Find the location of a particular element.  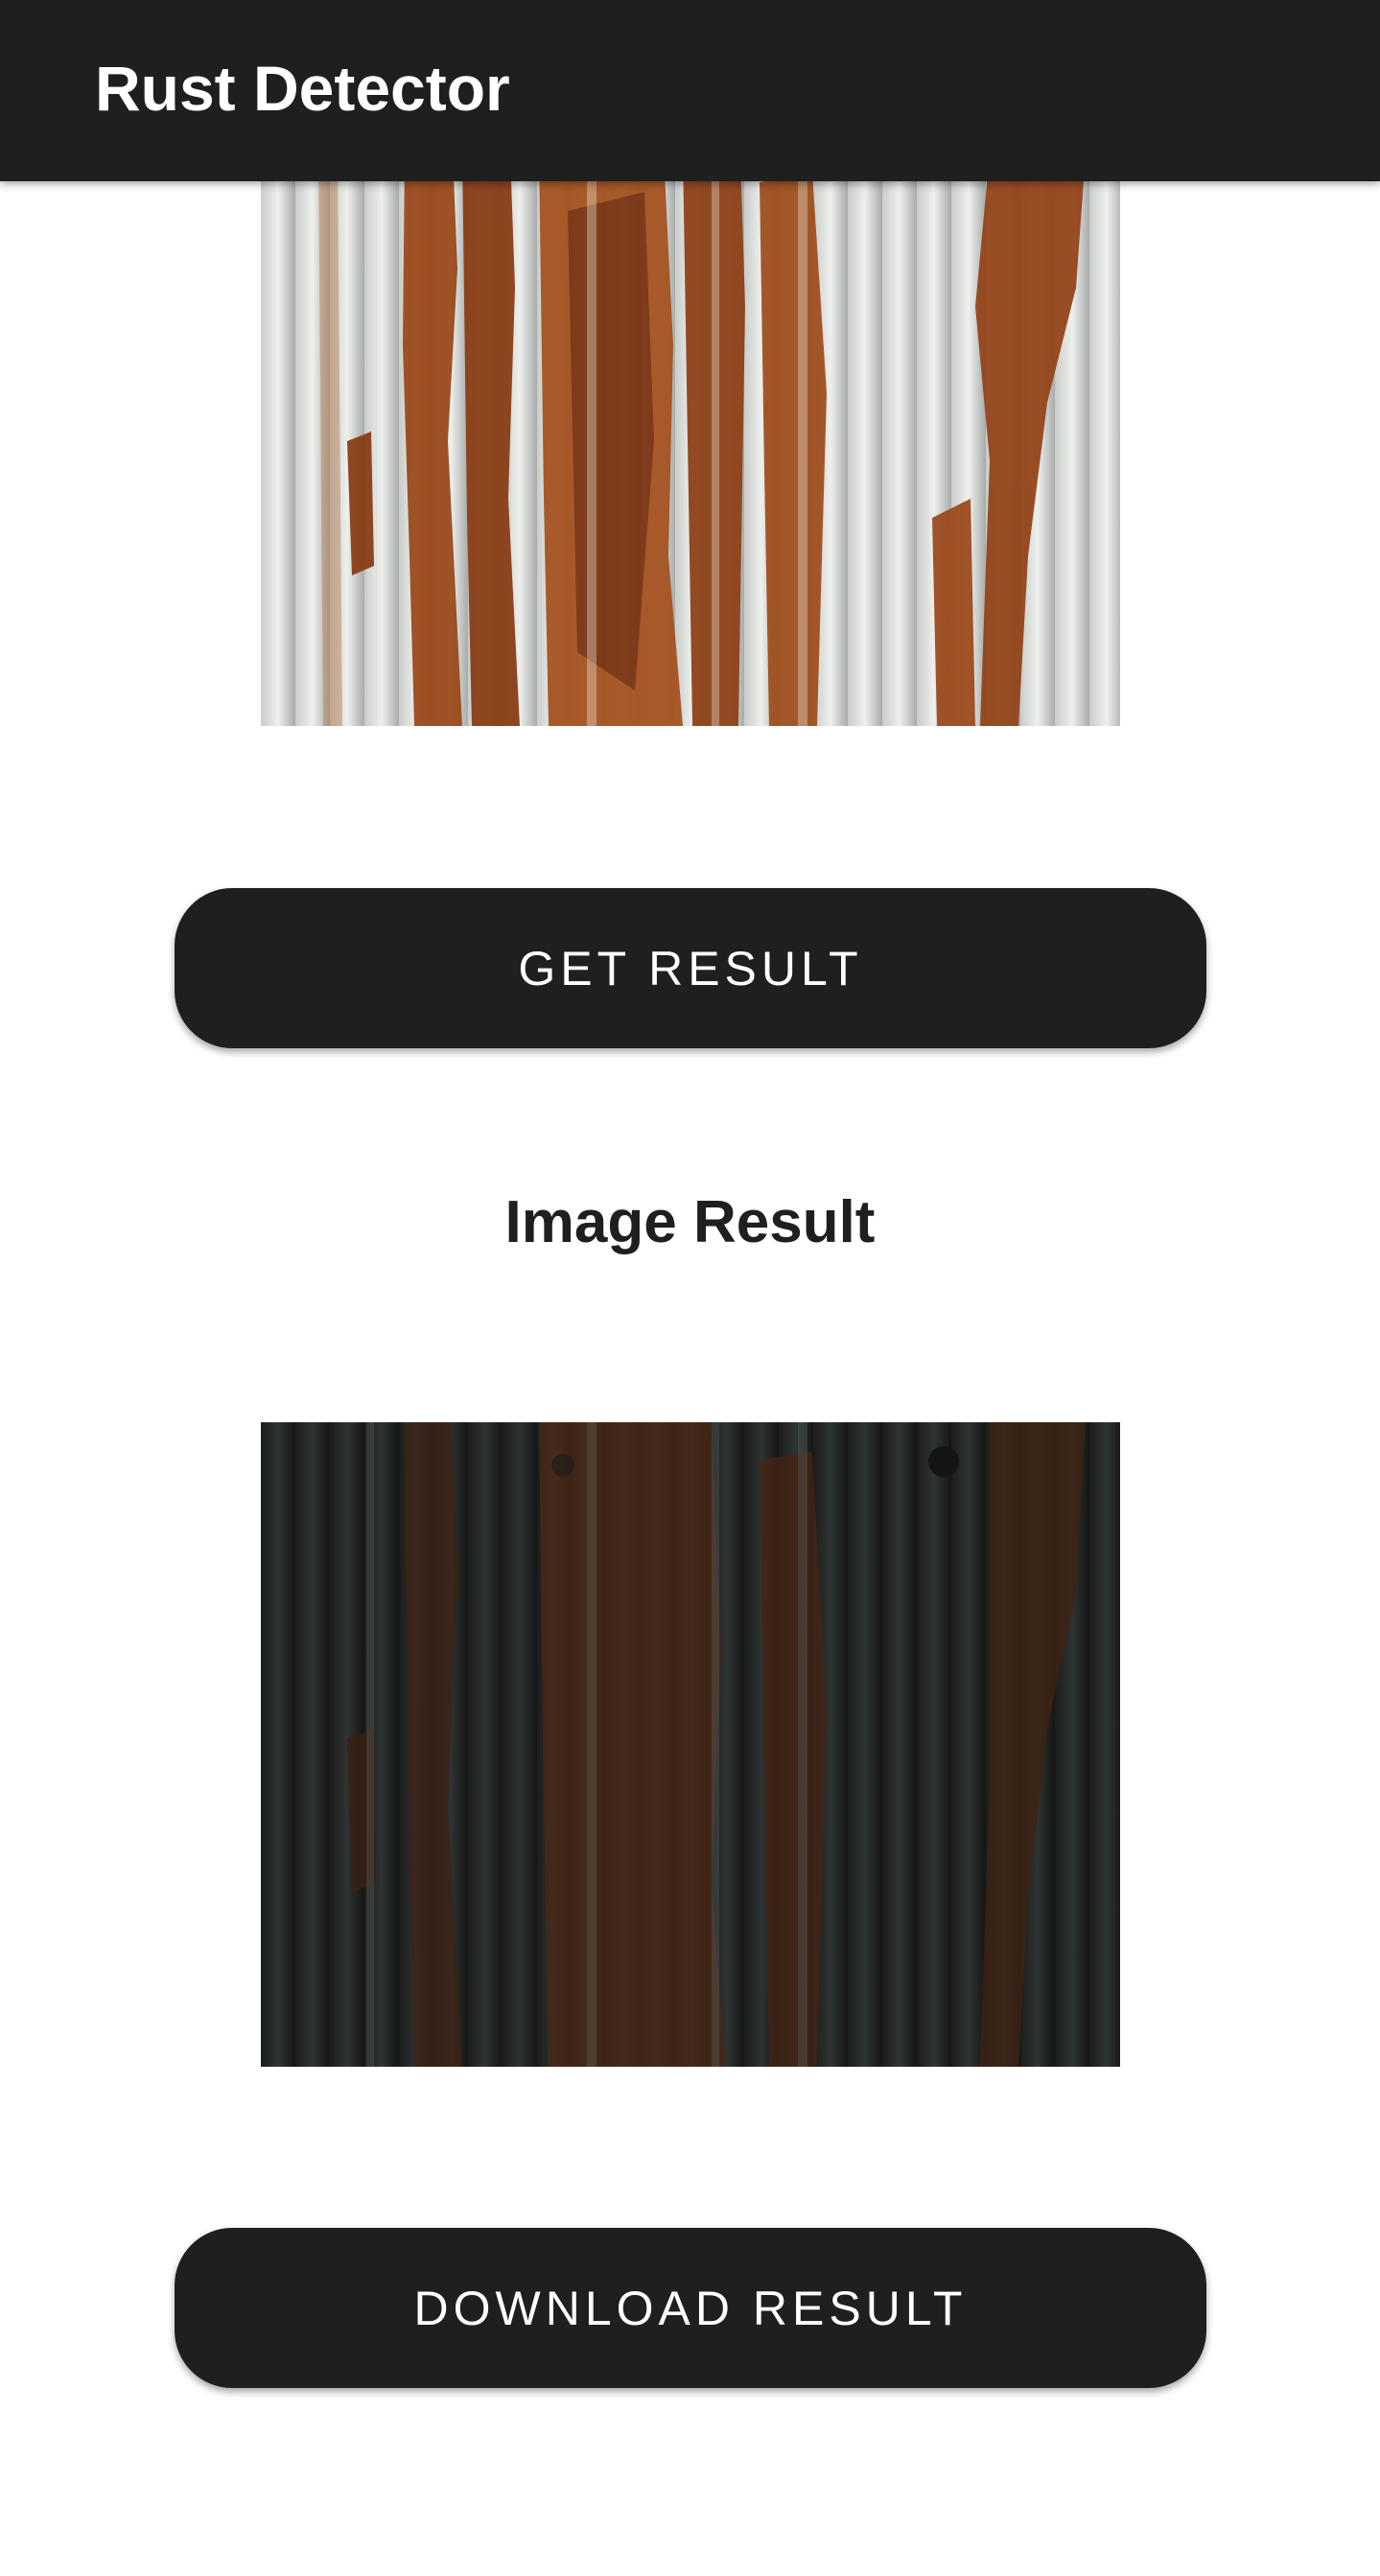

get-result-button: GET RESULT is located at coordinates (690, 968).